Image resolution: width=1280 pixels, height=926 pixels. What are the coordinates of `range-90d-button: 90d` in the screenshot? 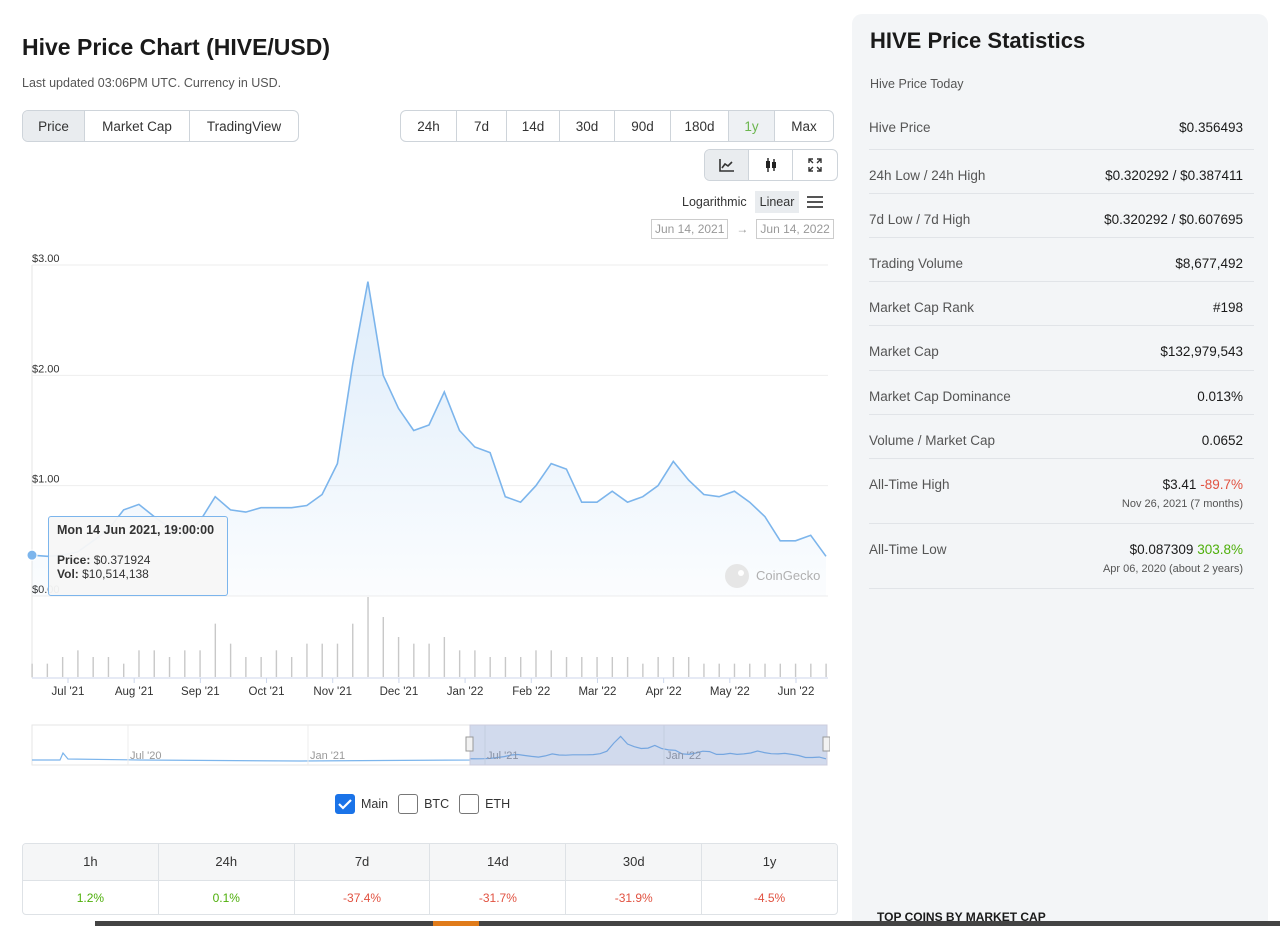 It's located at (643, 126).